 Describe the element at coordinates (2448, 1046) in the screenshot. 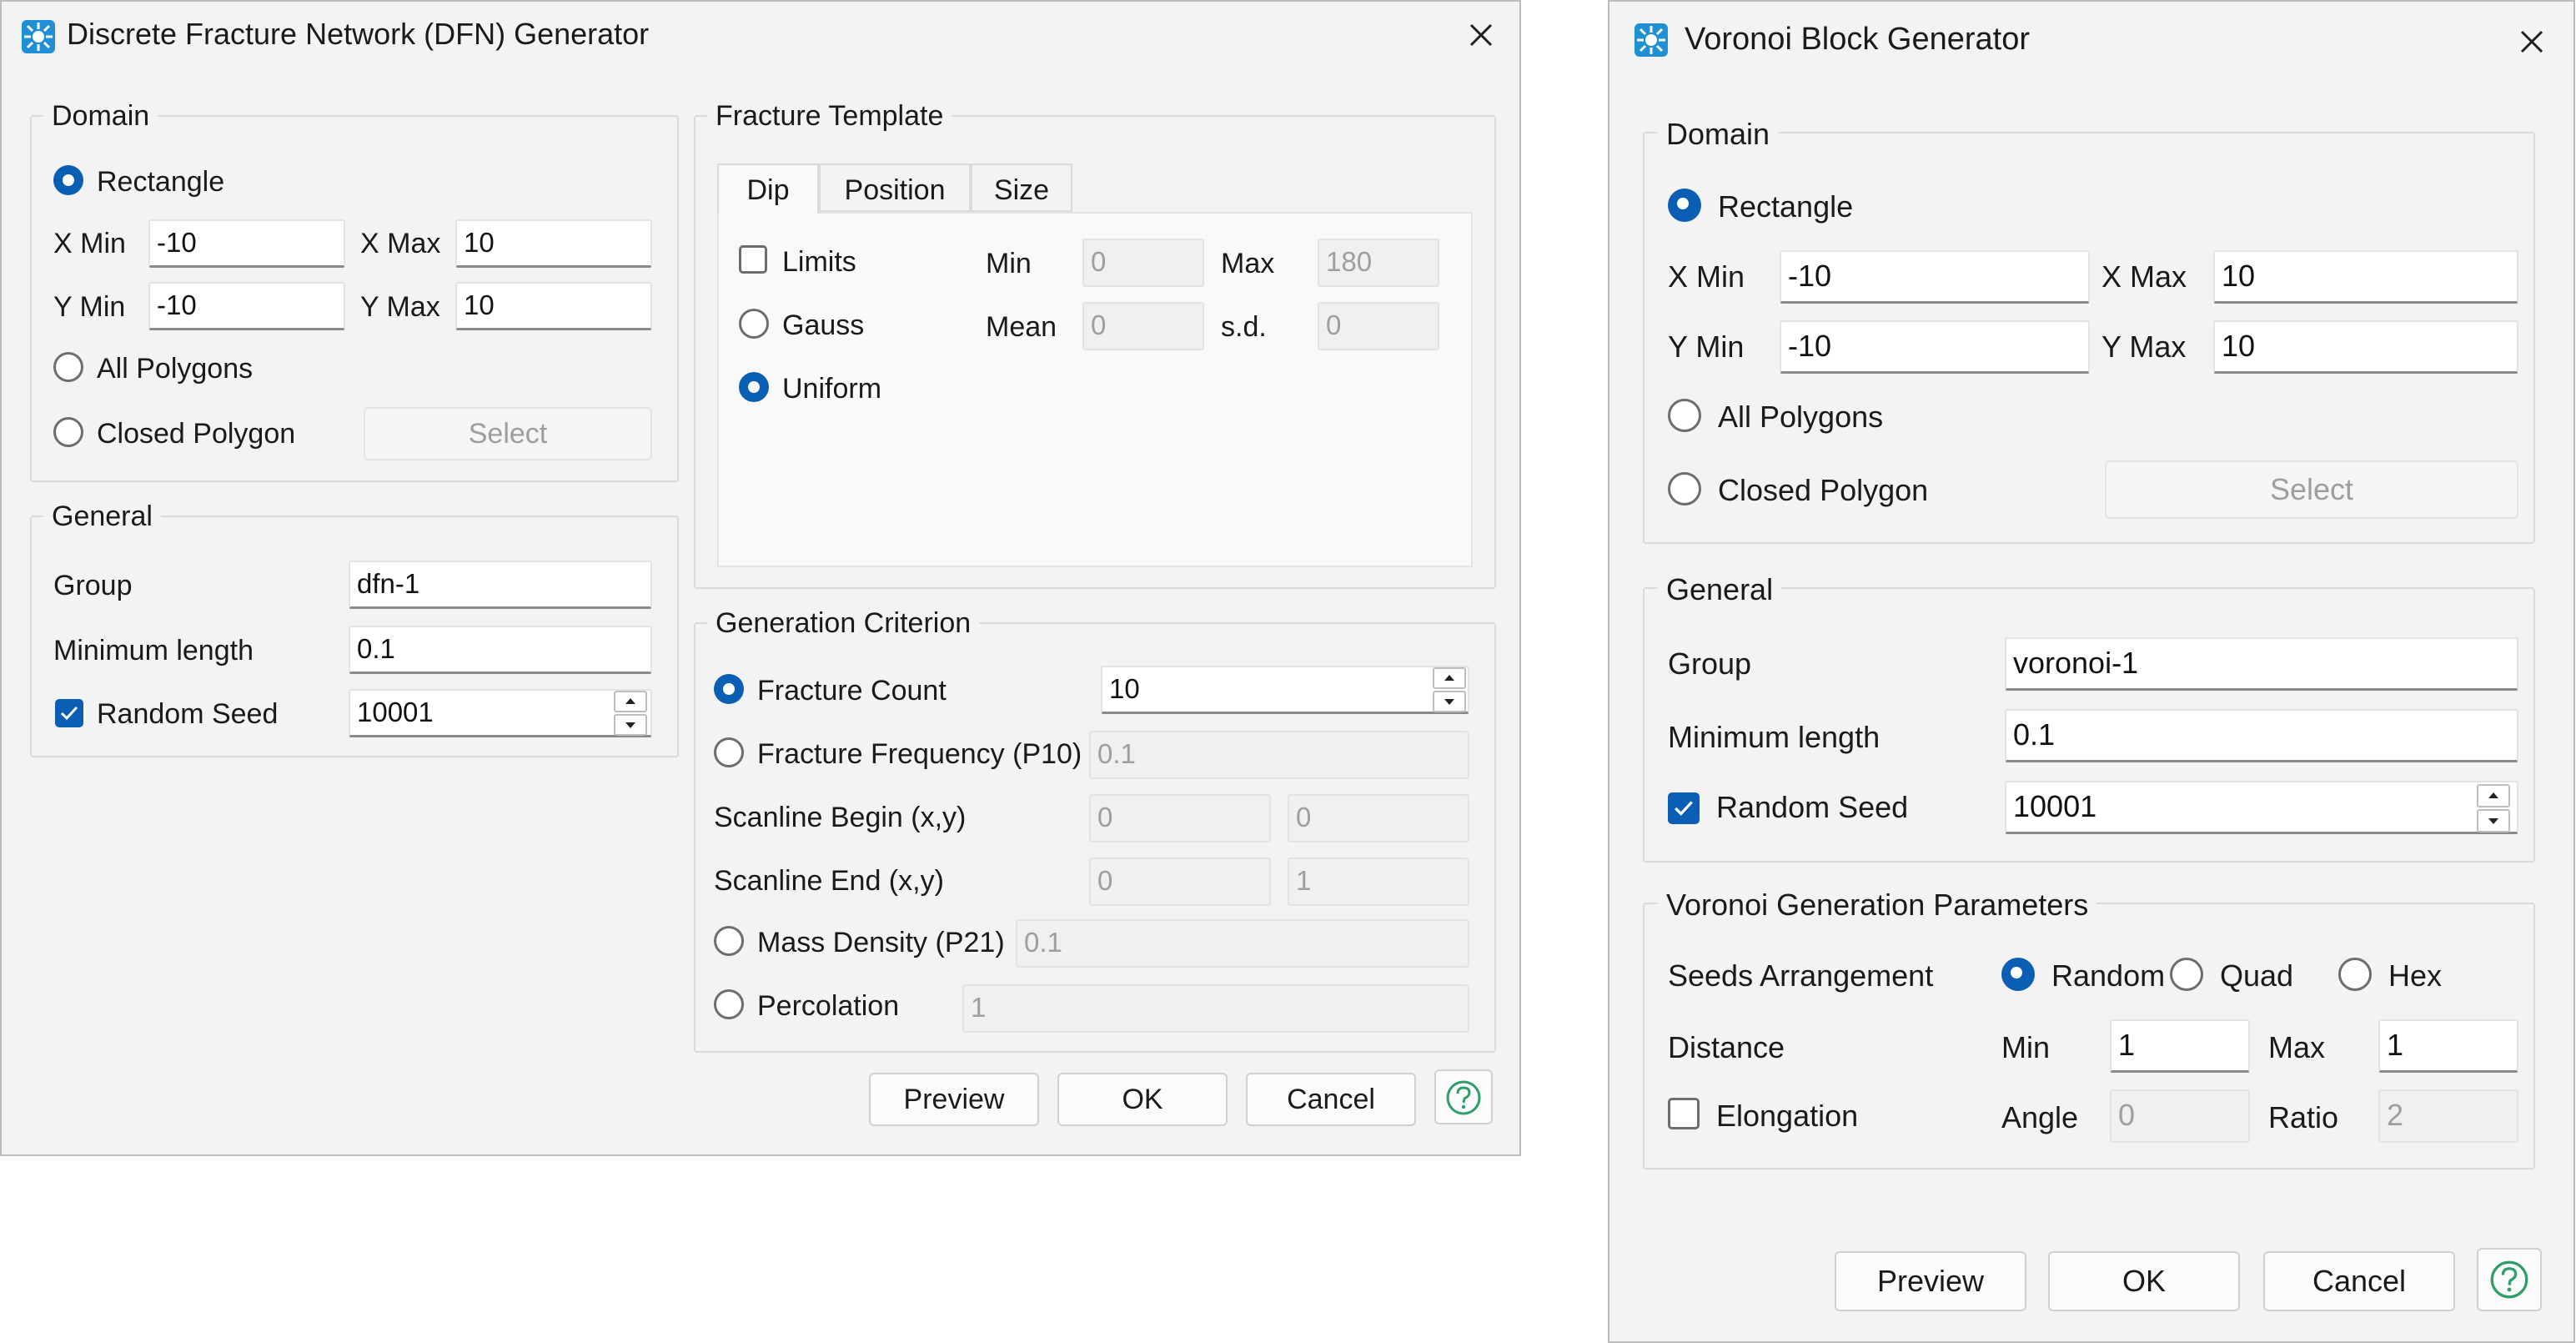

I see `distance-max-input: 1` at that location.